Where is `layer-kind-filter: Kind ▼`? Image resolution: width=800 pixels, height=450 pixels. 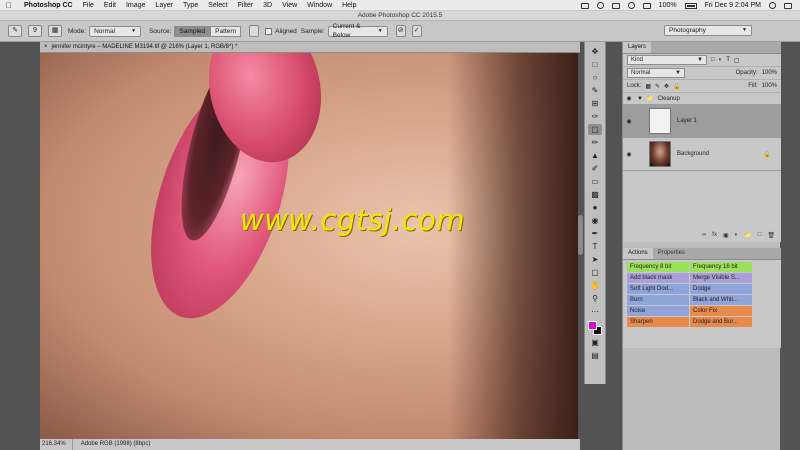
layer-kind-filter: Kind ▼ is located at coordinates (667, 60).